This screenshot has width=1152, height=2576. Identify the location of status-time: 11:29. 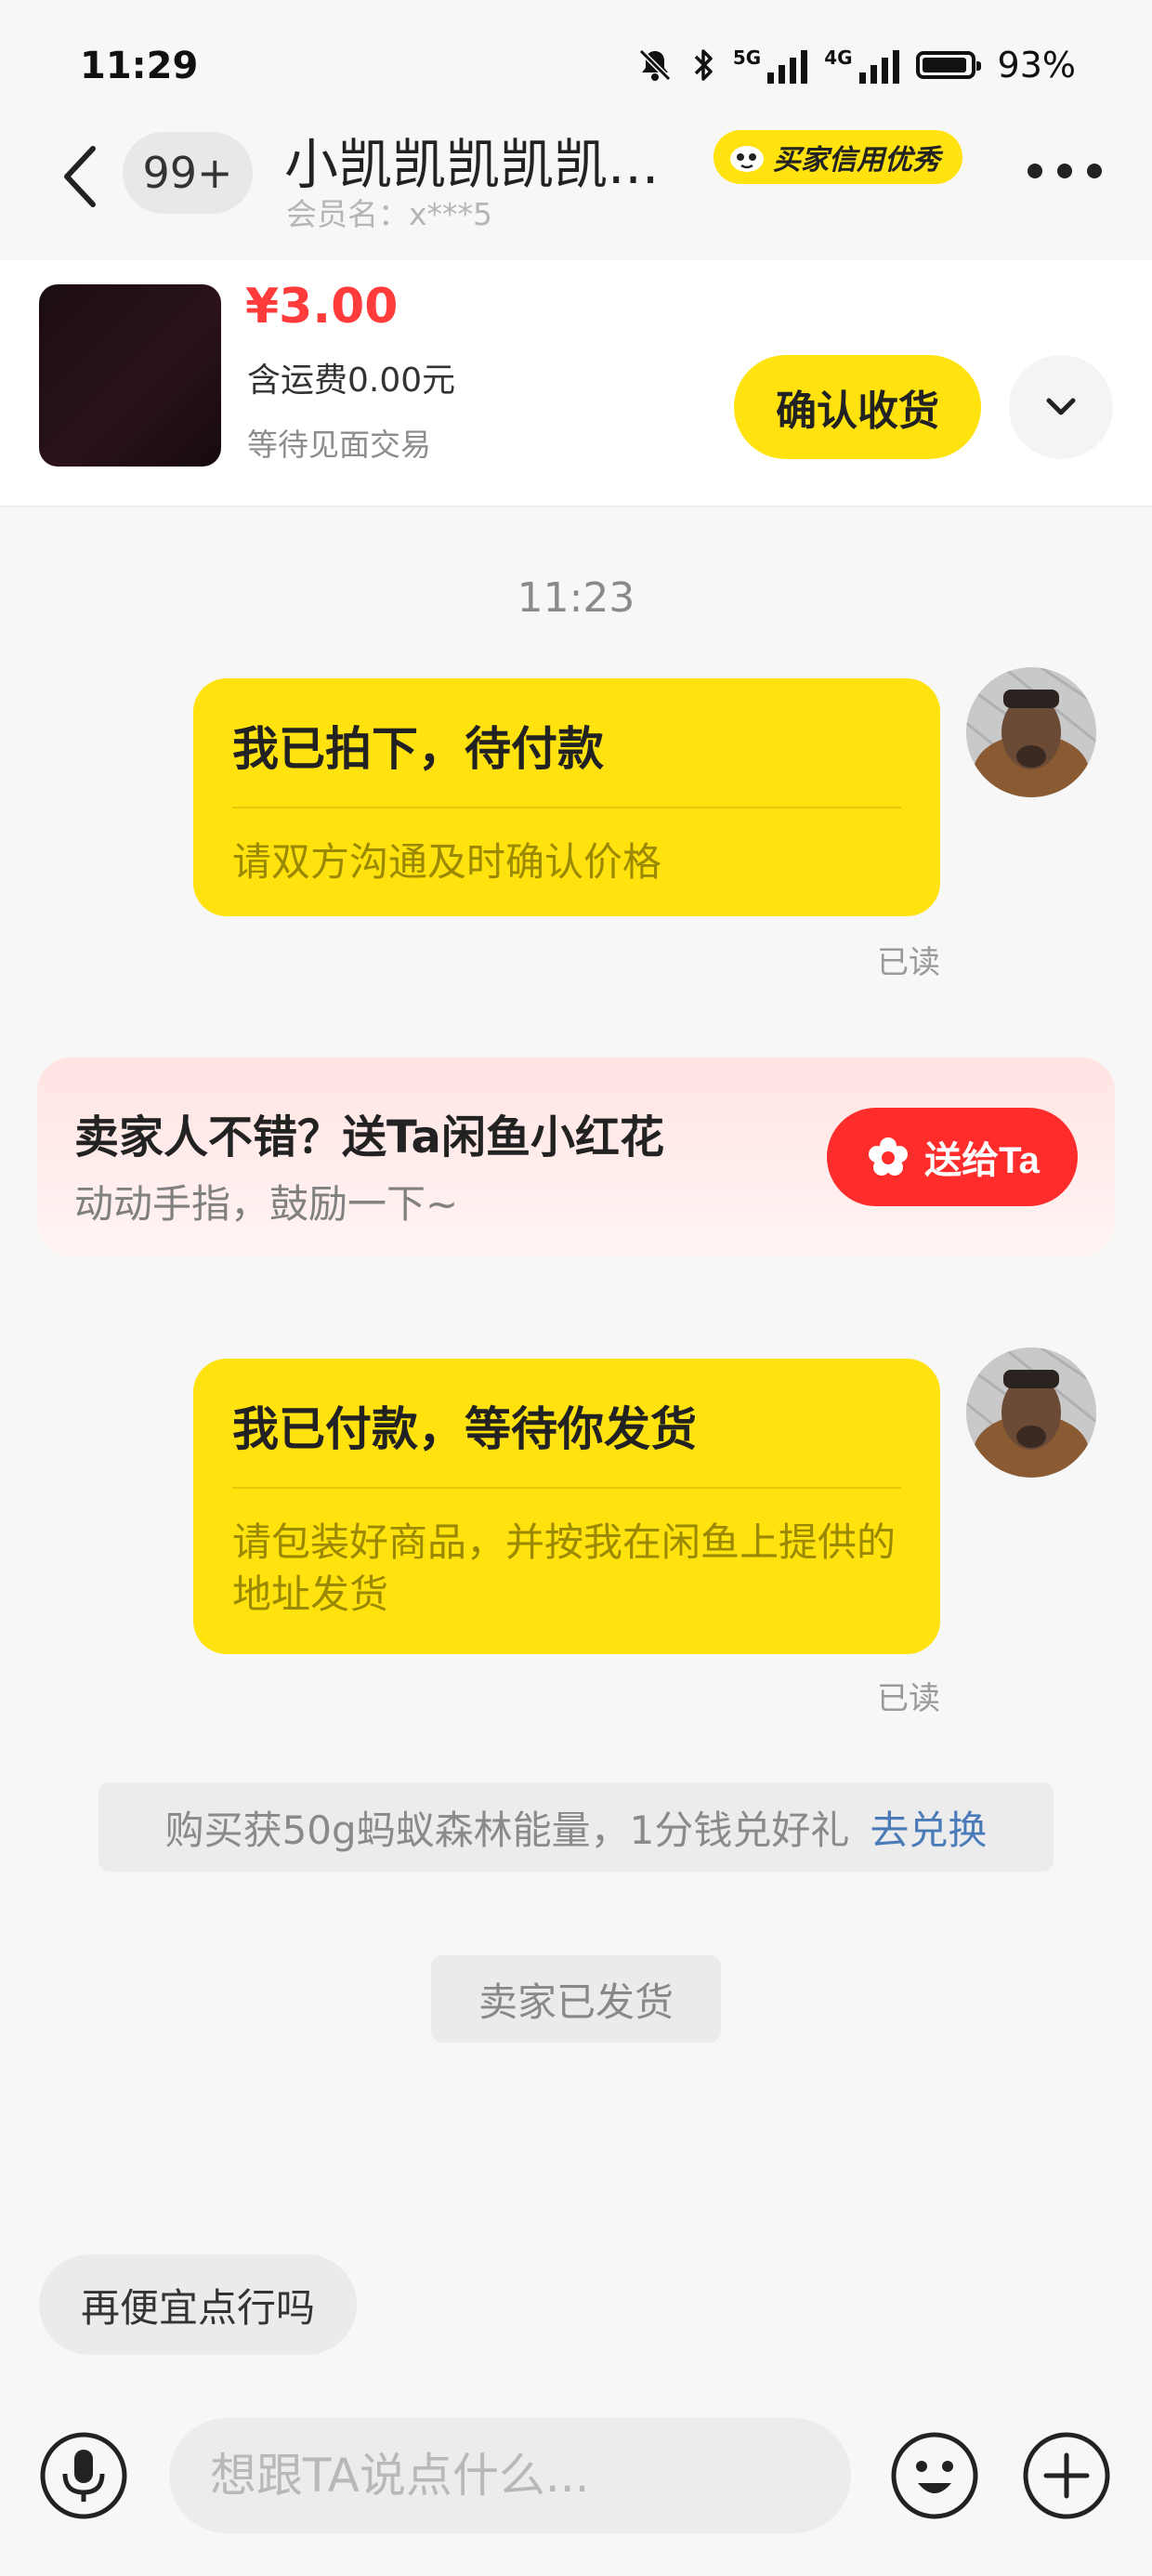
(139, 66).